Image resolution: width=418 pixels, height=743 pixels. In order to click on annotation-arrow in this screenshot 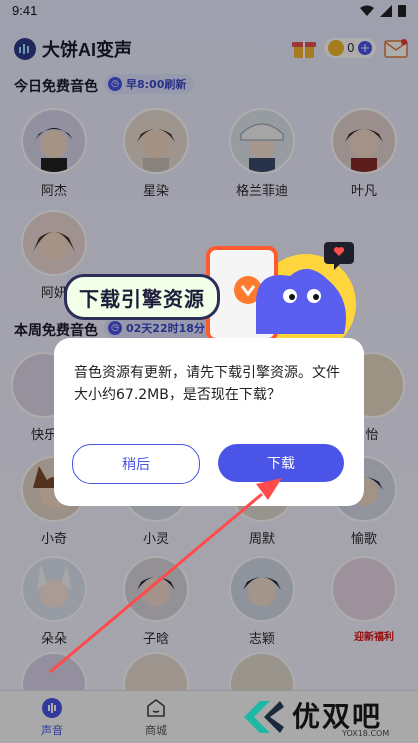, I will do `click(165, 576)`.